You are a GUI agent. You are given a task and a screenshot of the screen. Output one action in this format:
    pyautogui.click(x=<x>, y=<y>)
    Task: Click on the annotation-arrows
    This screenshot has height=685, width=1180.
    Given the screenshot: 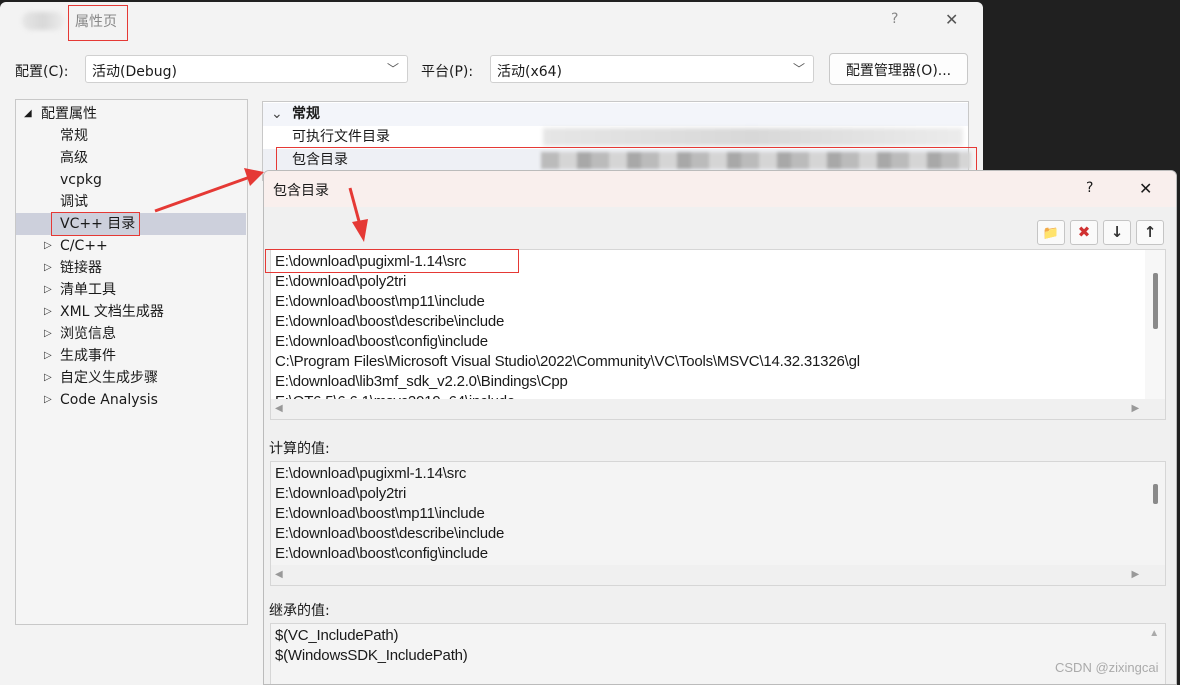 What is the action you would take?
    pyautogui.click(x=261, y=205)
    